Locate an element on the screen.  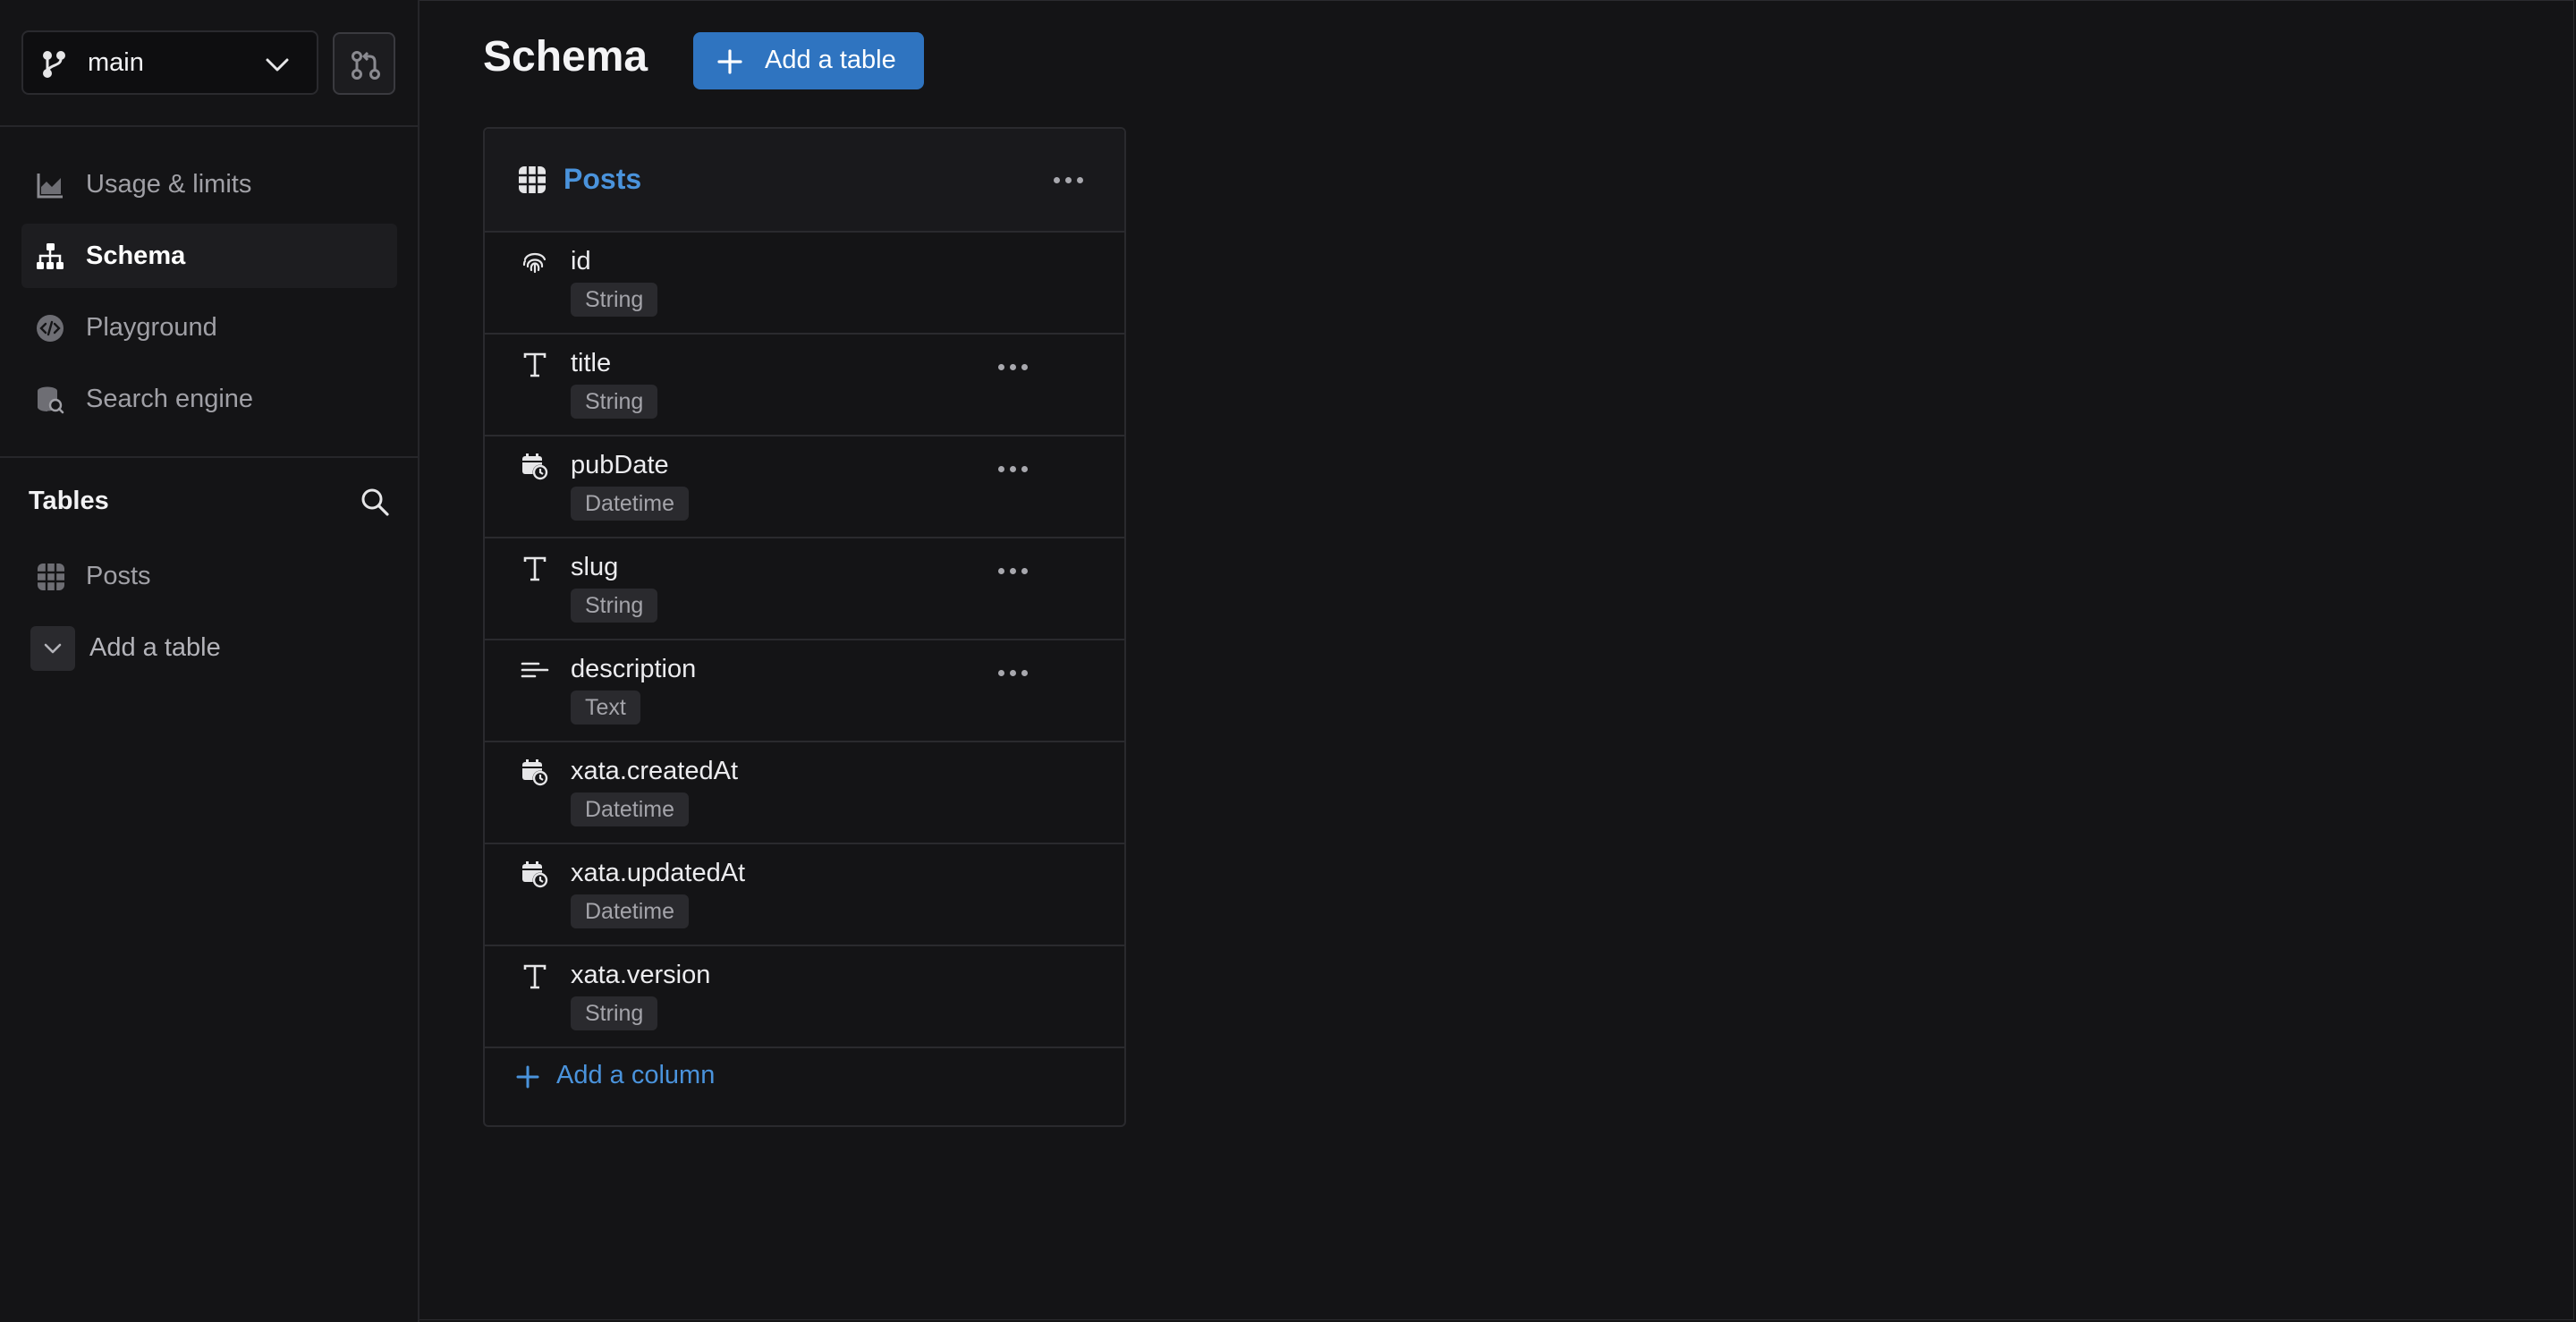
branch-name: main is located at coordinates (116, 62).